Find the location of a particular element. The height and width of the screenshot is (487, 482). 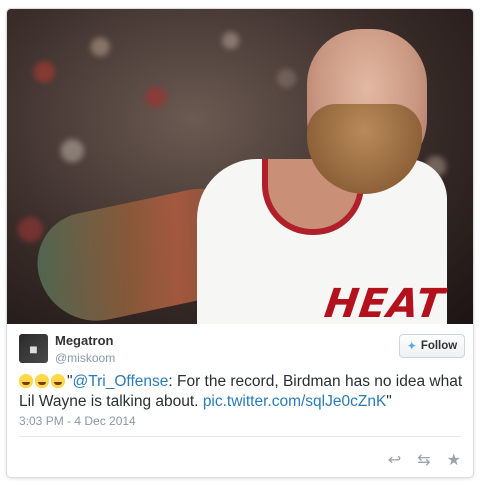

mention-link: @Tri_Offense is located at coordinates (121, 381).